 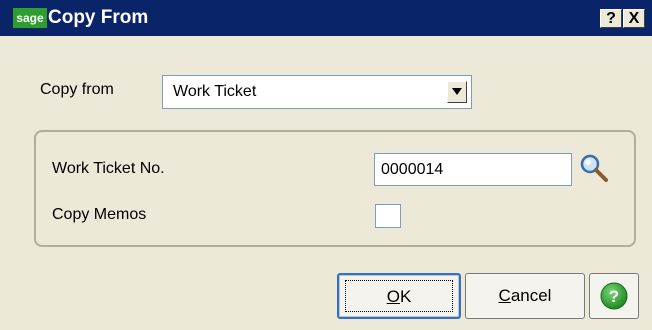 I want to click on title-close-button: X, so click(x=634, y=18).